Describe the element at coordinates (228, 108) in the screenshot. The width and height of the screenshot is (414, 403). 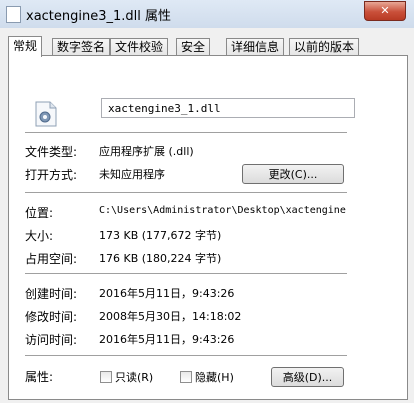
I see `file-name-field: xactengine3_1.dll` at that location.